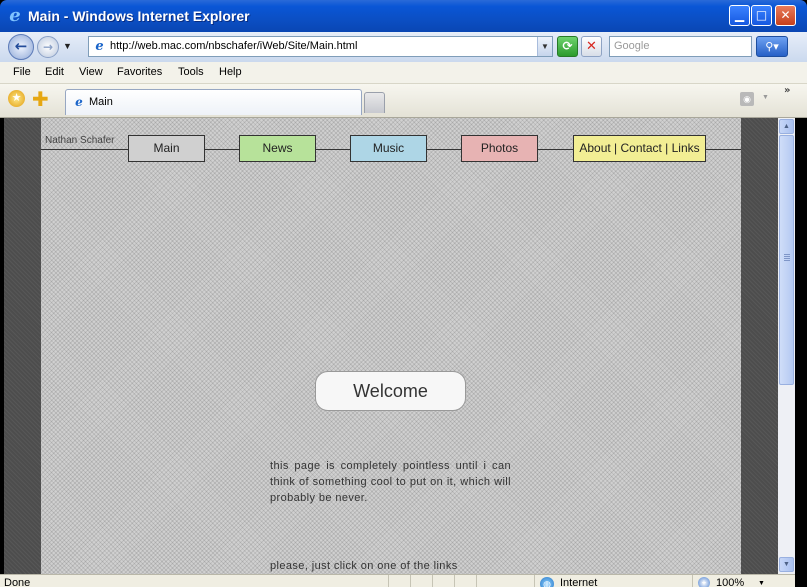 This screenshot has height=587, width=807. What do you see at coordinates (730, 582) in the screenshot?
I see `zoom-level: 100%` at bounding box center [730, 582].